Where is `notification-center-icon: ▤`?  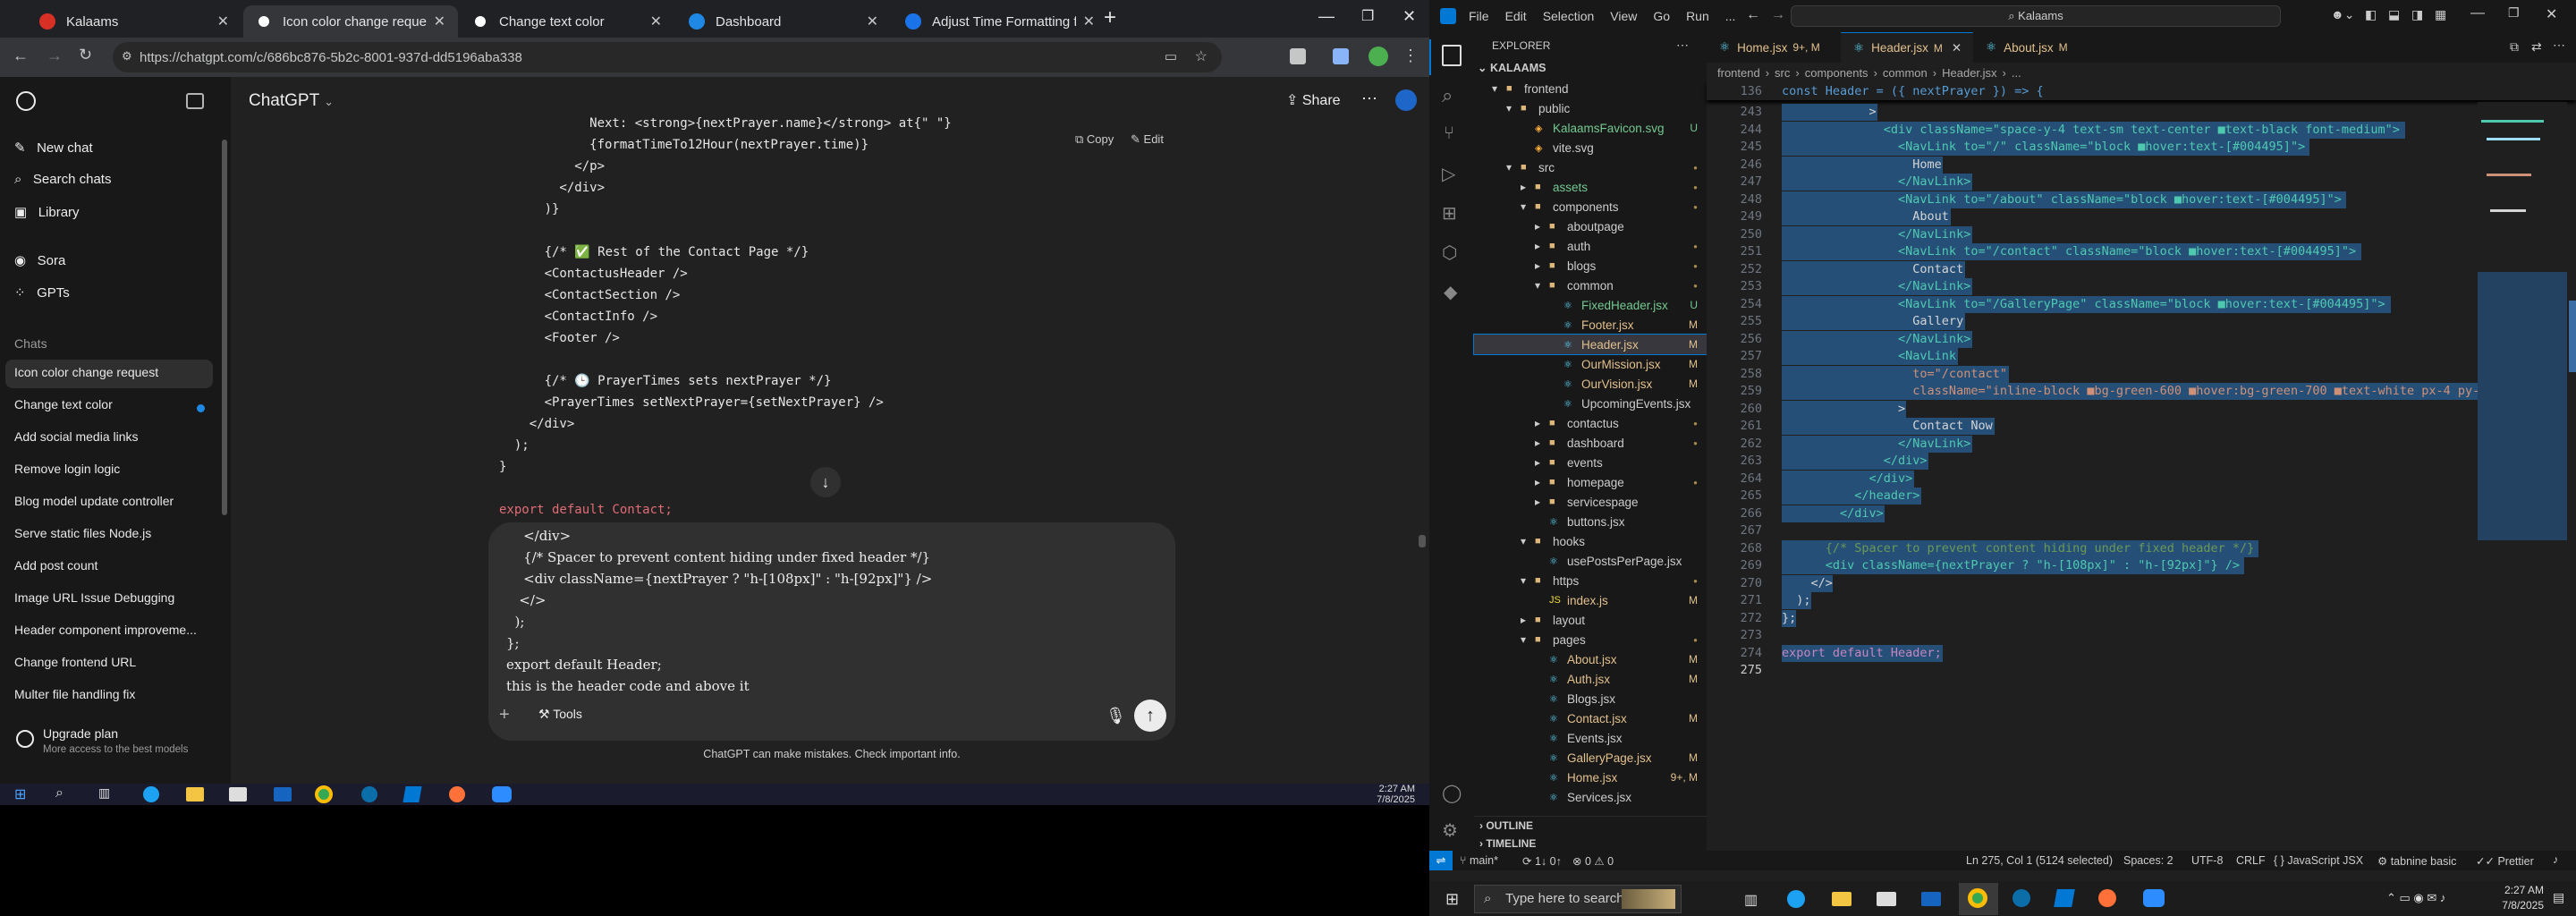 notification-center-icon: ▤ is located at coordinates (2558, 897).